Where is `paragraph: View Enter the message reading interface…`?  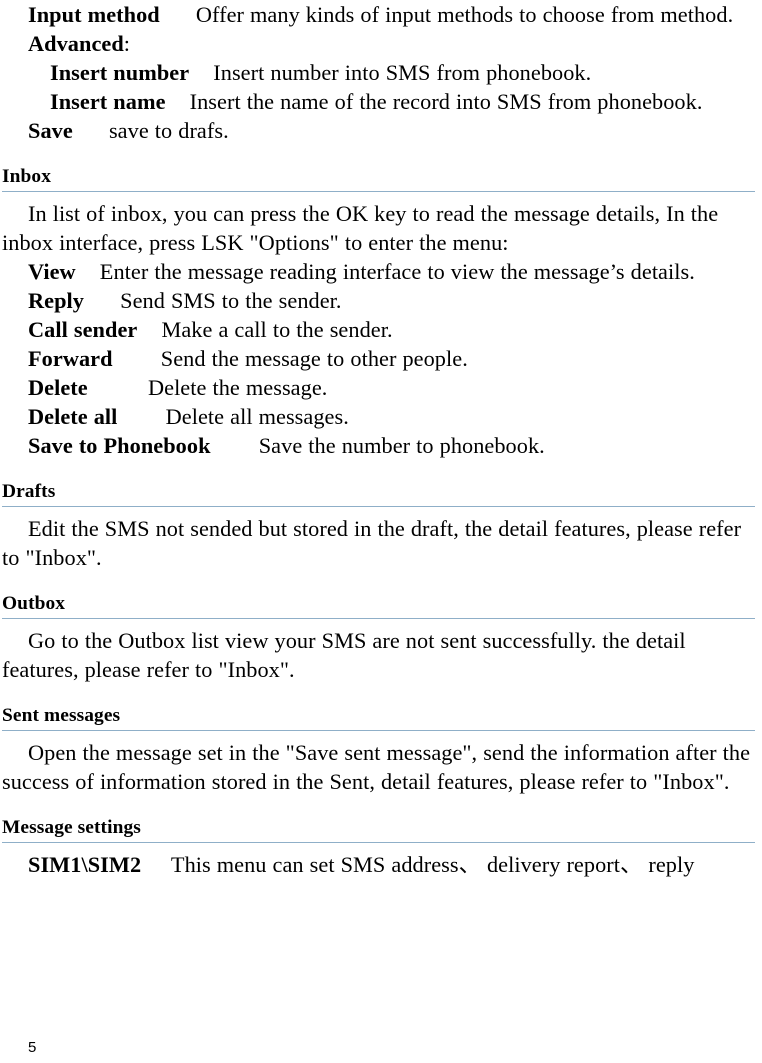
paragraph: View Enter the message reading interface… is located at coordinates (379, 271).